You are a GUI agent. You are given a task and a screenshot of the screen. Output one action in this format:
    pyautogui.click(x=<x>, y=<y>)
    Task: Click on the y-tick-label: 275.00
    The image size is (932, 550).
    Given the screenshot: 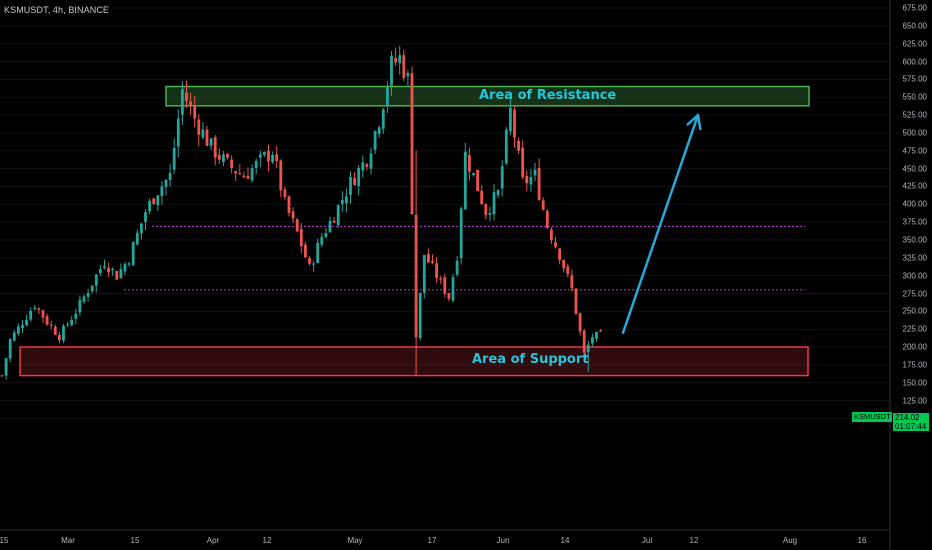 What is the action you would take?
    pyautogui.click(x=914, y=293)
    